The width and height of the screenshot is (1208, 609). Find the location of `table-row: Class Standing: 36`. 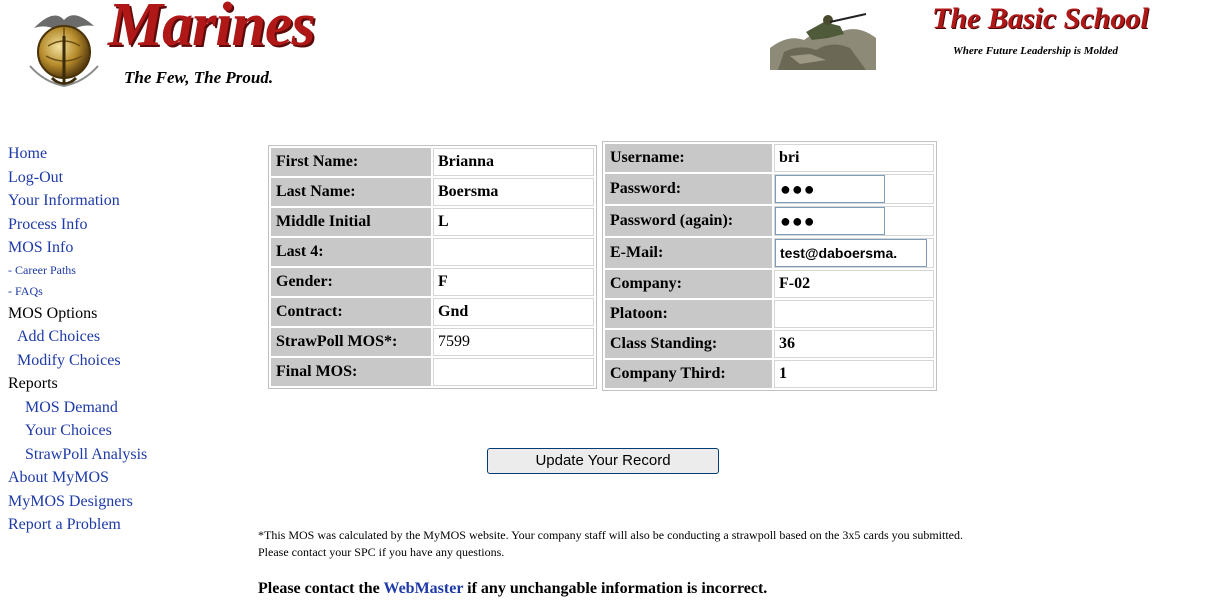

table-row: Class Standing: 36 is located at coordinates (769, 344).